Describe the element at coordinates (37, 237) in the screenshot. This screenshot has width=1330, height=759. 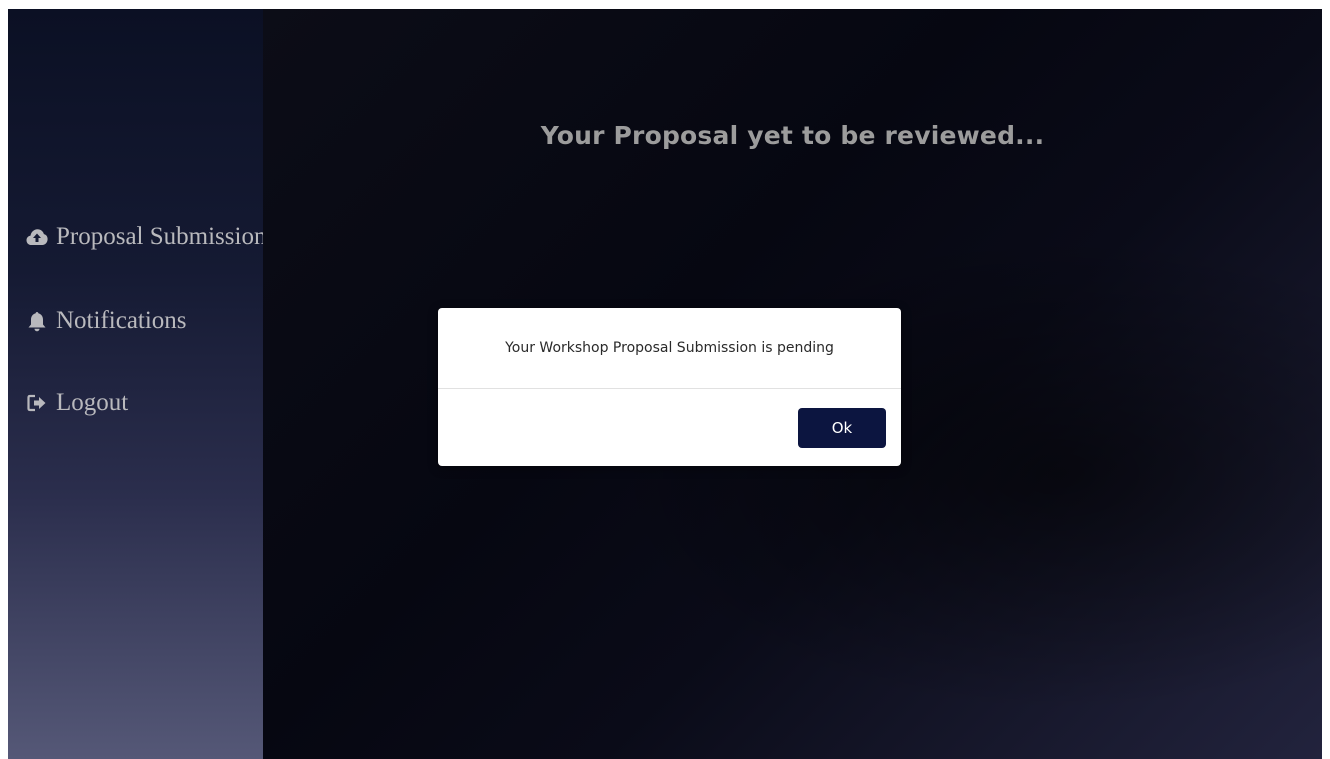
I see `cloud-upload-icon` at that location.